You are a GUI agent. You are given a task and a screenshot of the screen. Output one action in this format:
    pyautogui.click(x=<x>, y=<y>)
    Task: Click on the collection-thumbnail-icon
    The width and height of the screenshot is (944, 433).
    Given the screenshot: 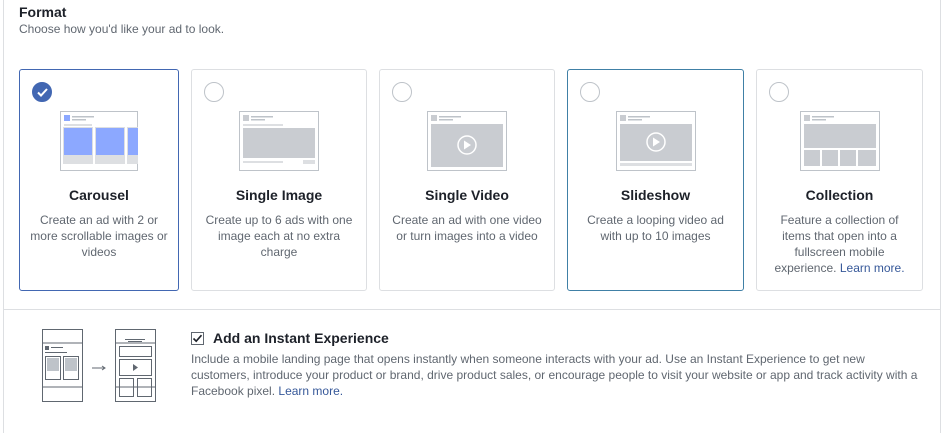 What is the action you would take?
    pyautogui.click(x=839, y=141)
    